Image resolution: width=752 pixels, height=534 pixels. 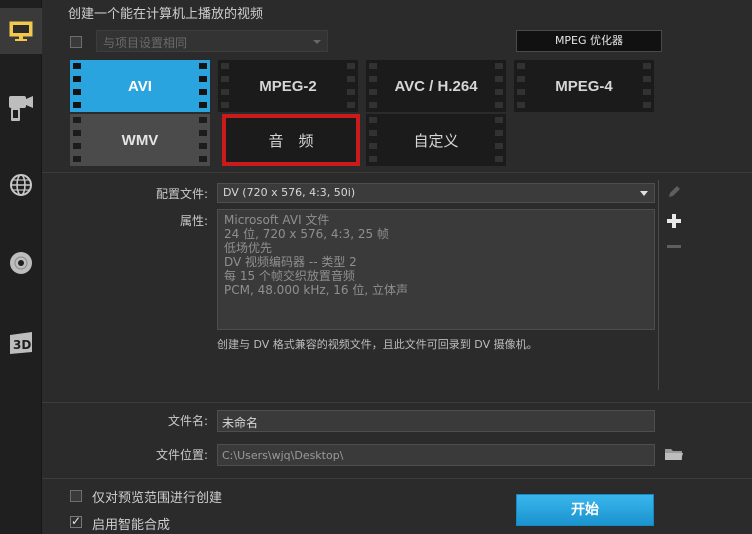 I want to click on profile-label: 配置文件:, so click(x=181, y=194).